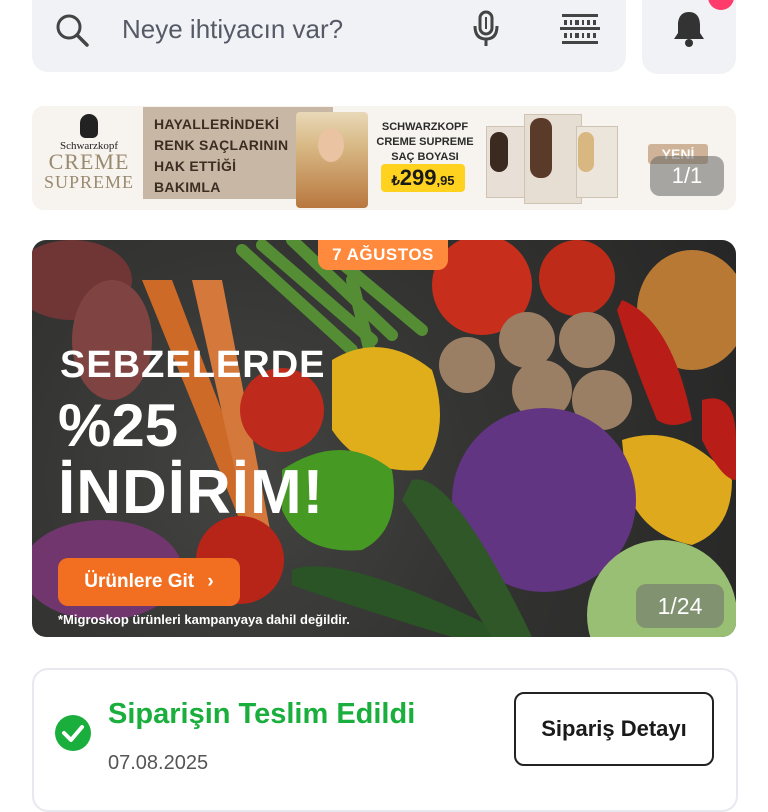 This screenshot has width=768, height=812. Describe the element at coordinates (89, 161) in the screenshot. I see `brand-creme: CREME` at that location.